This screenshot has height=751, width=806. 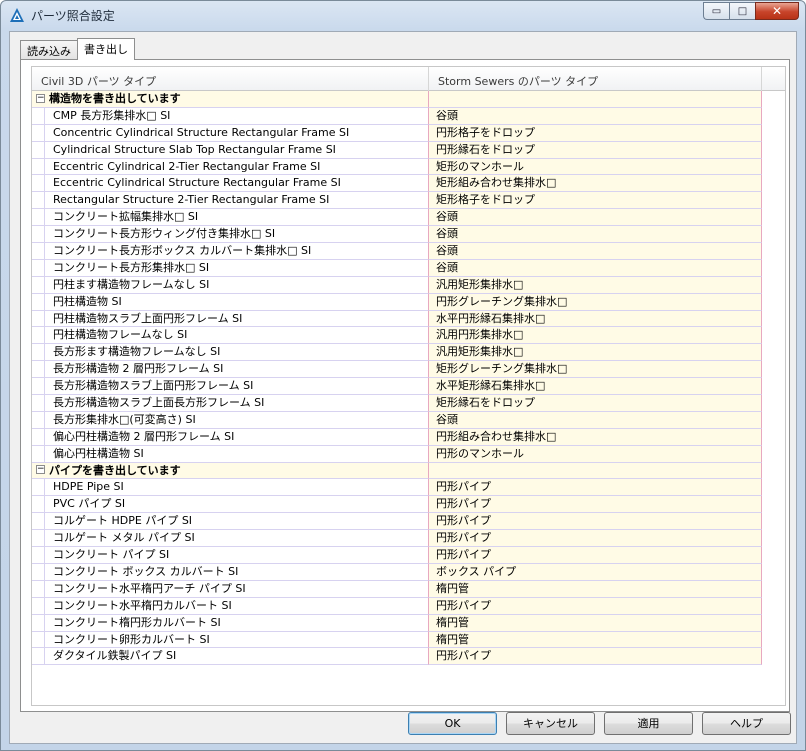 What do you see at coordinates (595, 403) in the screenshot?
I see `storm-sewers-part-type-cell: 矩形縁石をドロップ` at bounding box center [595, 403].